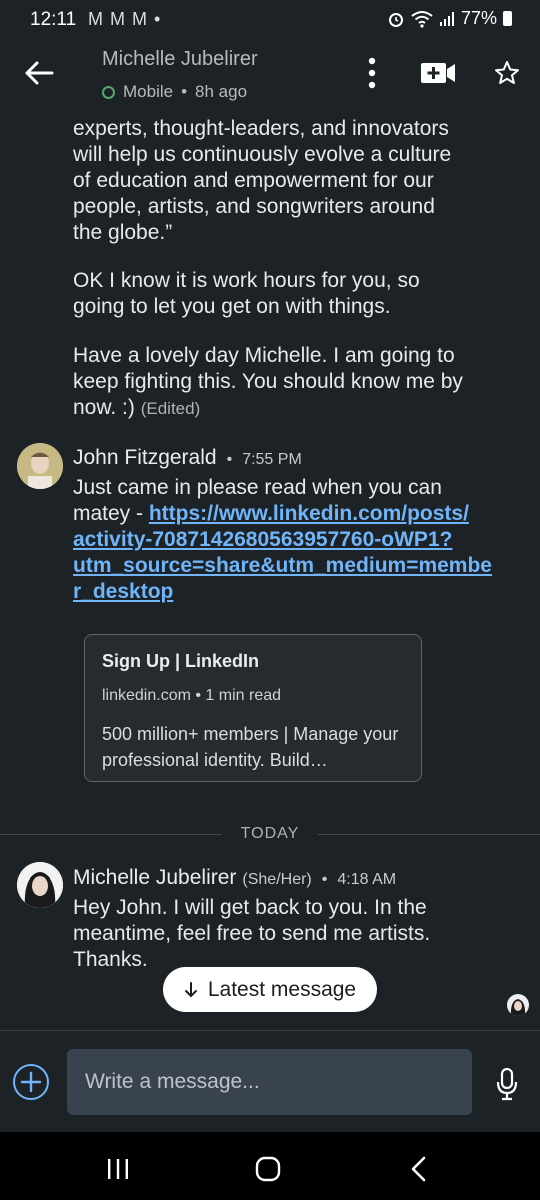 The width and height of the screenshot is (540, 1200). Describe the element at coordinates (507, 1084) in the screenshot. I see `mic-icon` at that location.